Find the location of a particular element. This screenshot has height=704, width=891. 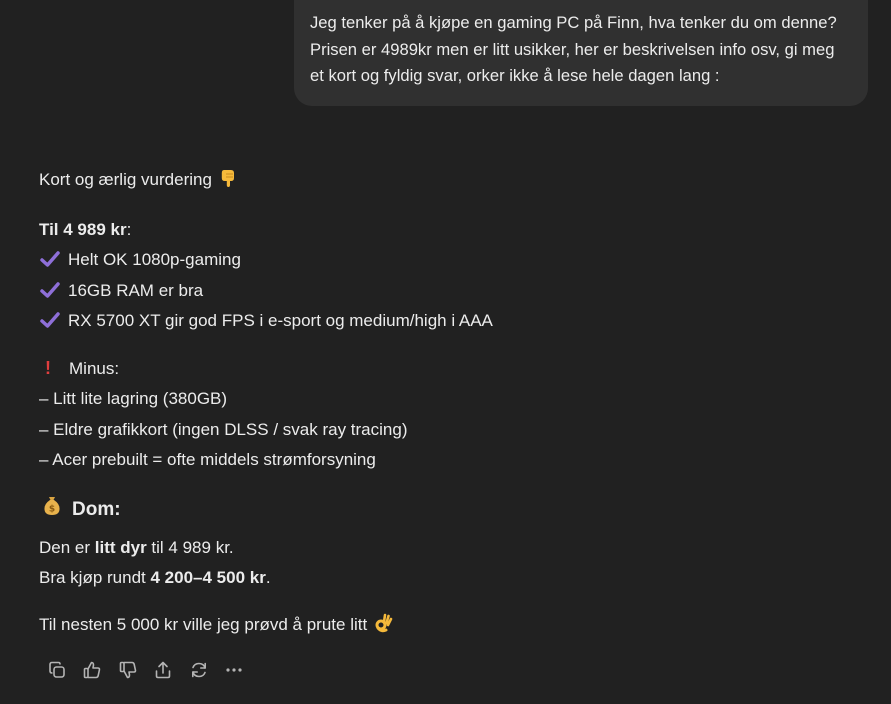

exclamation-icon: ! is located at coordinates (48, 367).